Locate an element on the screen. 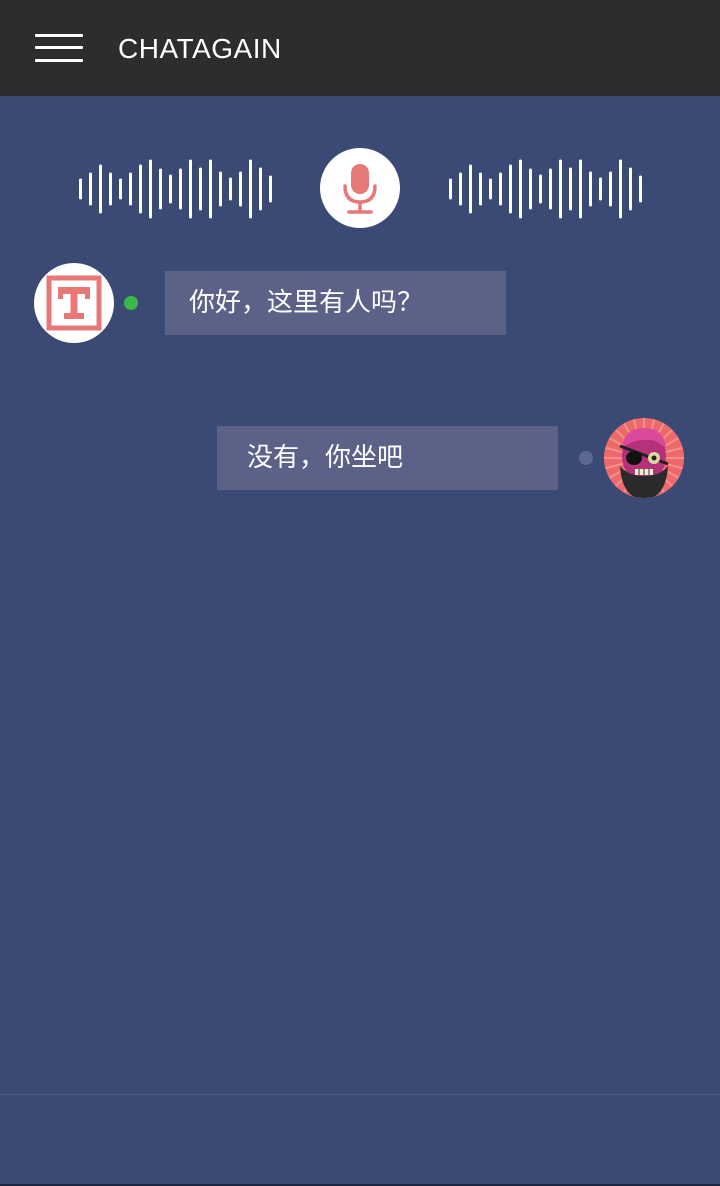 This screenshot has height=1186, width=720. microphone-icon is located at coordinates (360, 189).